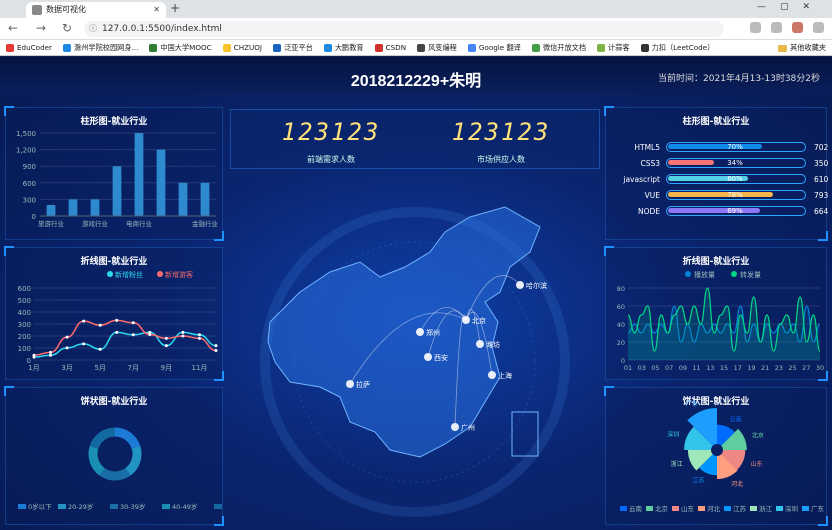 This screenshot has width=832, height=530. I want to click on bookmark-item: Google 翻译, so click(494, 48).